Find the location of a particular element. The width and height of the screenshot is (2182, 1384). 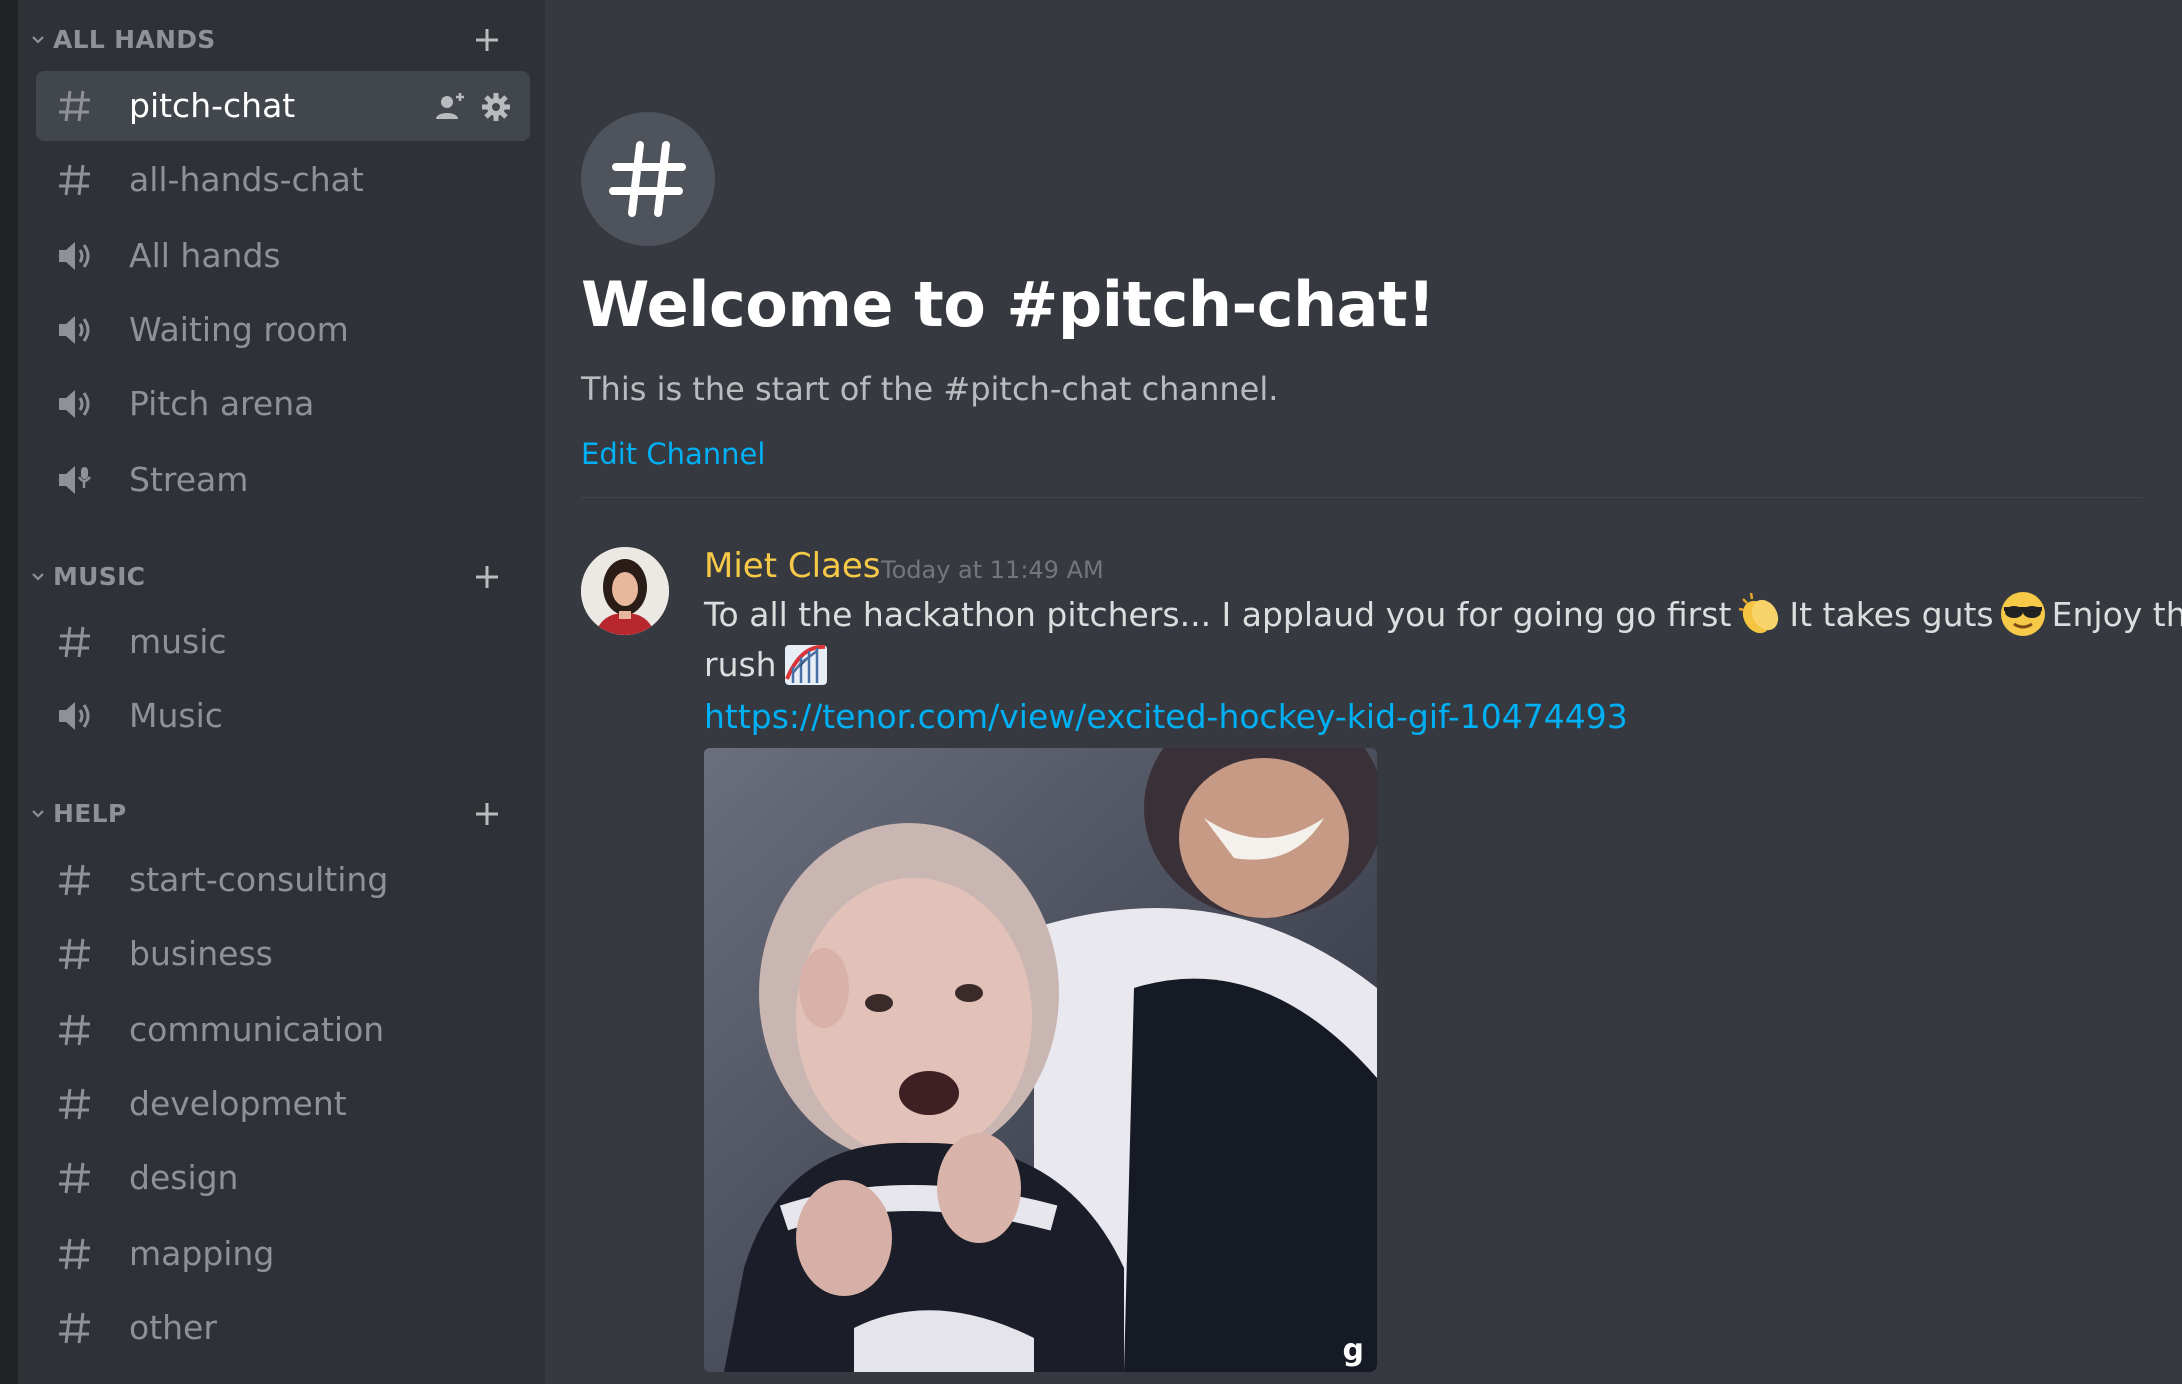

channel-label: Pitch arena is located at coordinates (222, 403).